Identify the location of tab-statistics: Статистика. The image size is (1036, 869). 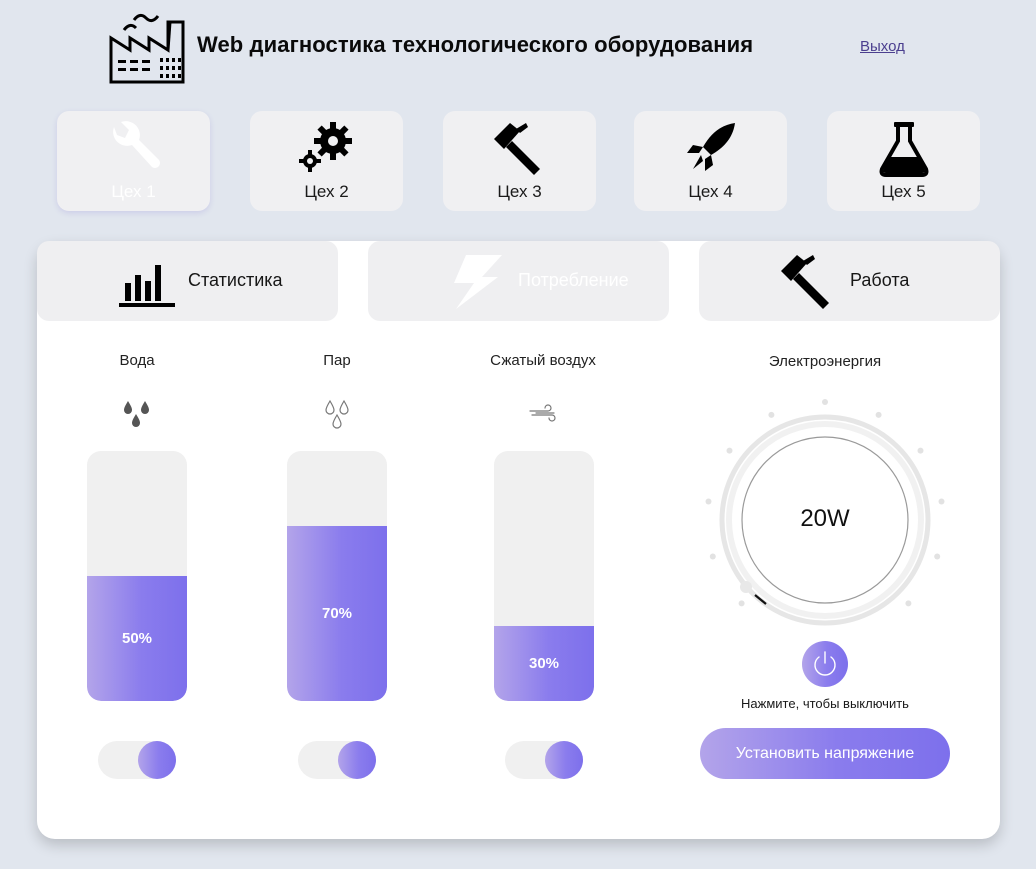
(187, 281).